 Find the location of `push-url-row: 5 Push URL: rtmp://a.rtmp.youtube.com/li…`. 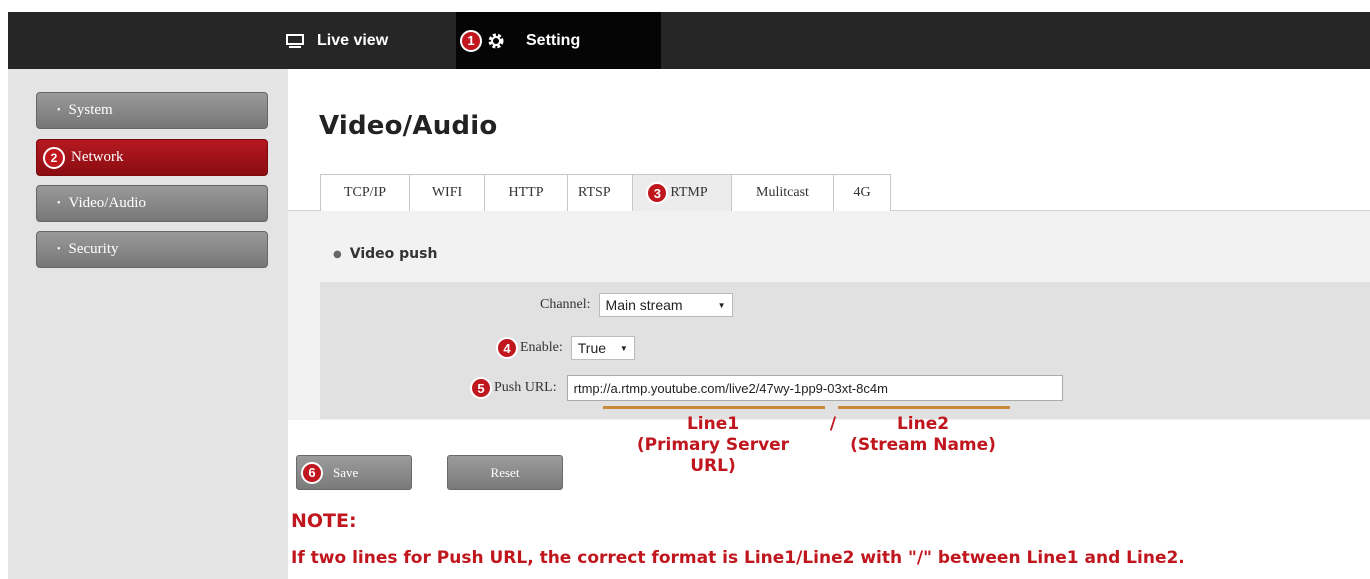

push-url-row: 5 Push URL: rtmp://a.rtmp.youtube.com/li… is located at coordinates (766, 388).